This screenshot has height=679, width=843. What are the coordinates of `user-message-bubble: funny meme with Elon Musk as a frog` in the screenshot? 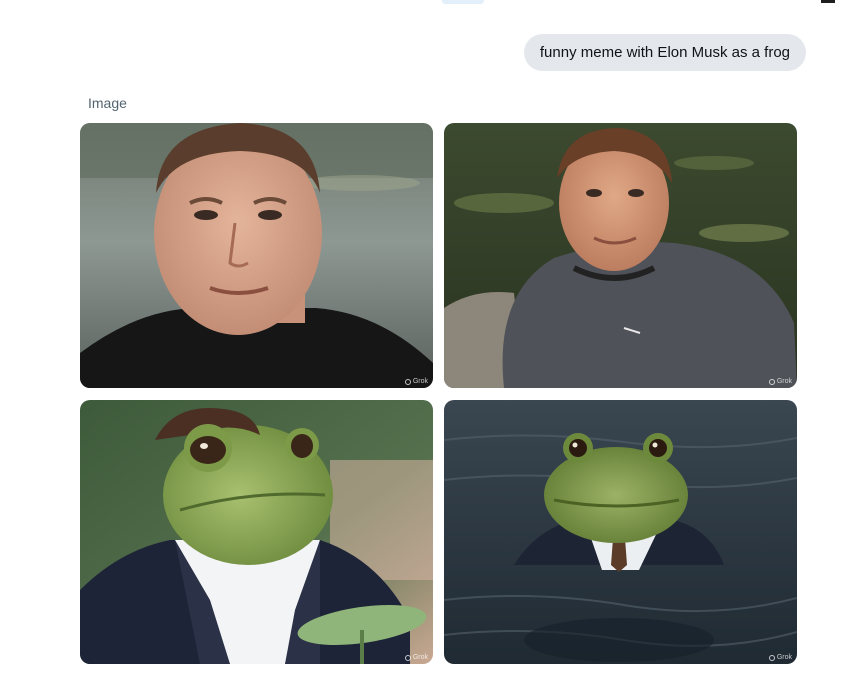 It's located at (664, 52).